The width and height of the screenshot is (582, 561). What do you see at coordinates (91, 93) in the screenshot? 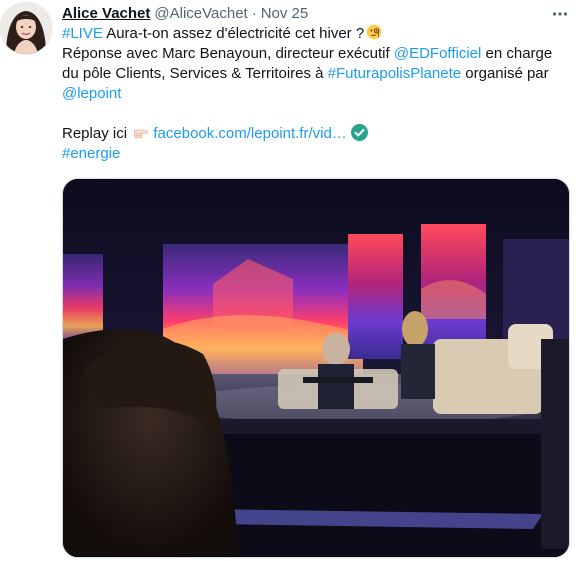
I see `mention-lepoint: @lepoint` at bounding box center [91, 93].